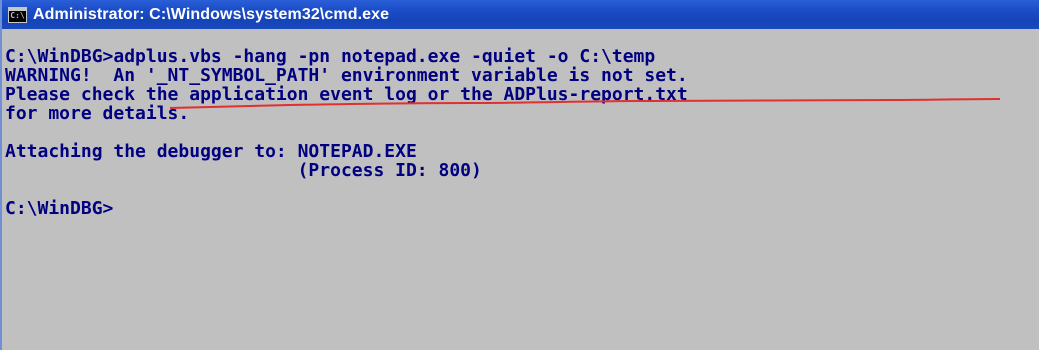  I want to click on red-underline-annotation, so click(585, 103).